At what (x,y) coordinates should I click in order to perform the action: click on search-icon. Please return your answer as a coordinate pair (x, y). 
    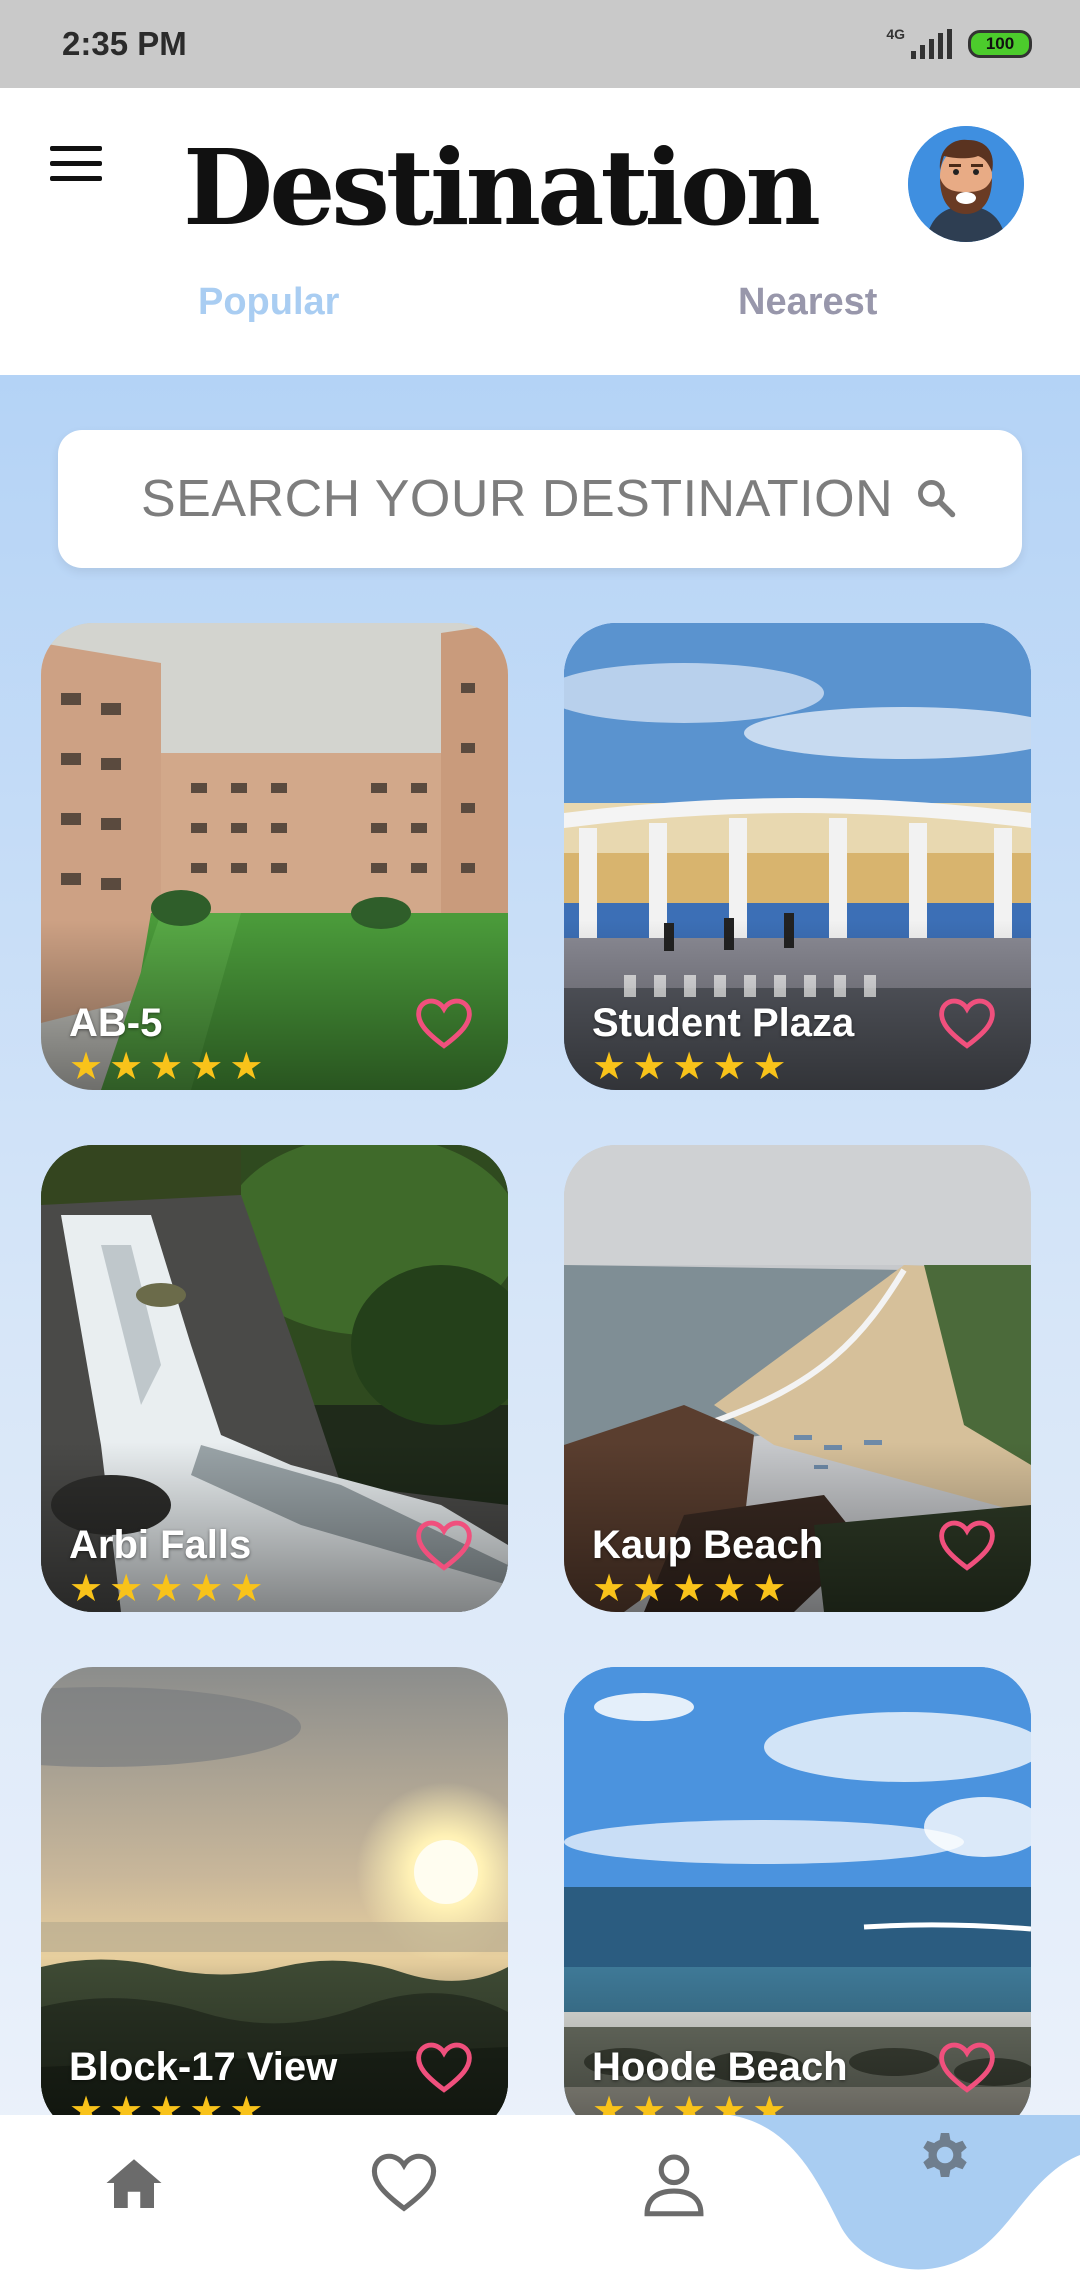
    Looking at the image, I should click on (936, 498).